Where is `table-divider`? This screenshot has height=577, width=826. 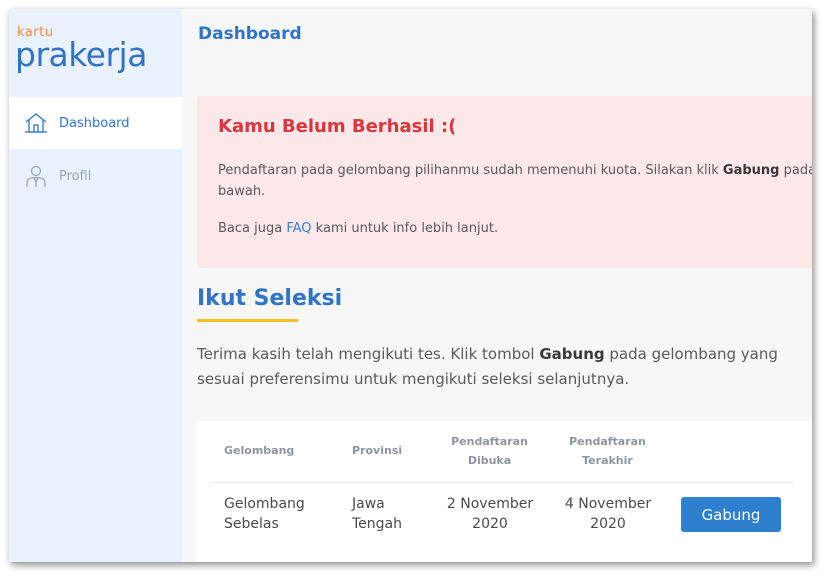
table-divider is located at coordinates (502, 482).